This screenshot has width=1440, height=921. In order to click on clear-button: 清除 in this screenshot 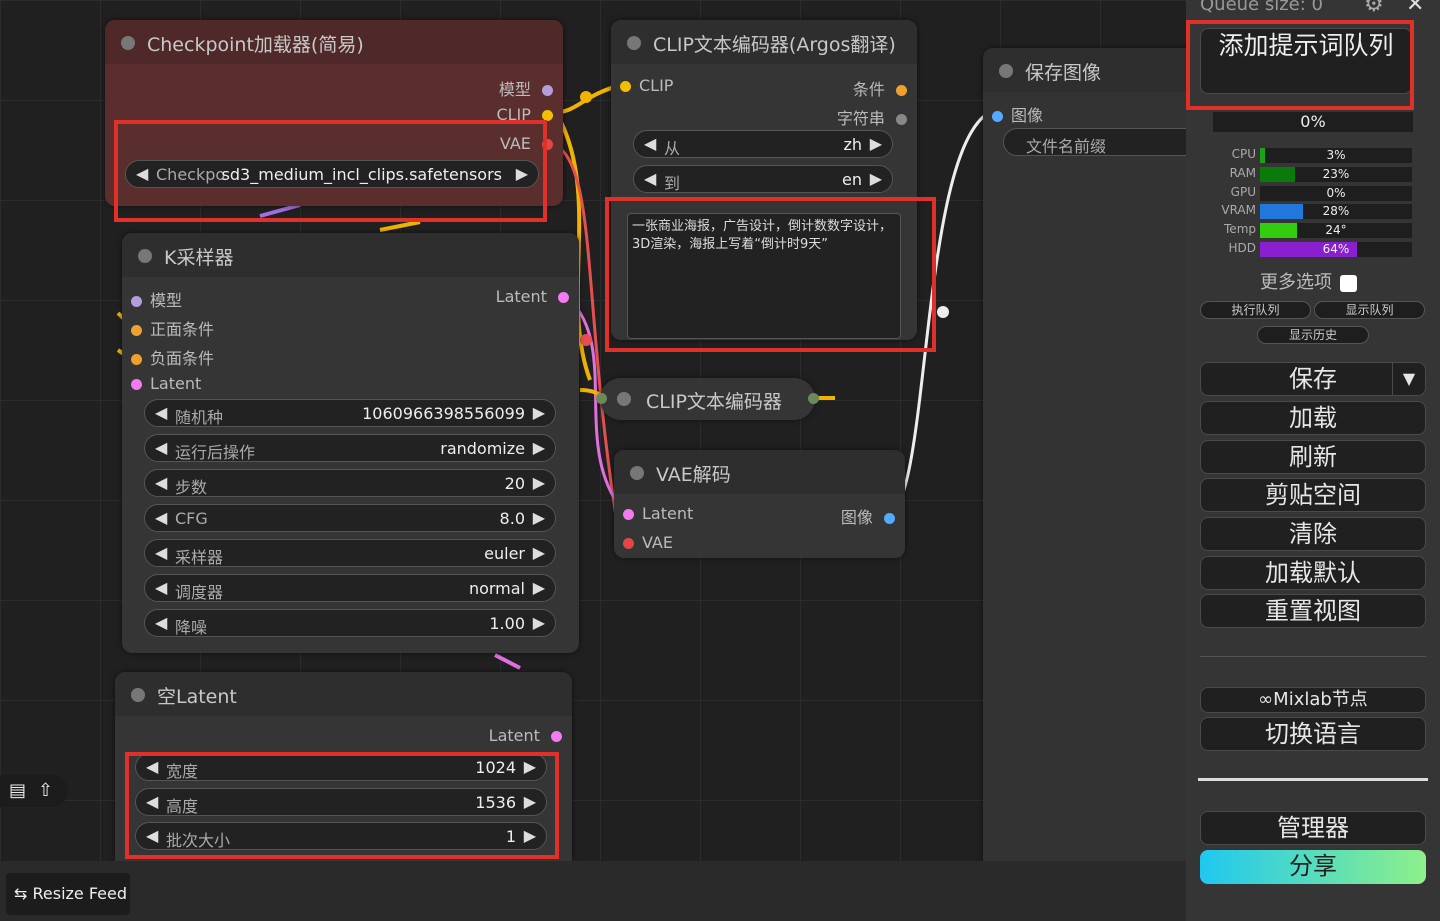, I will do `click(1313, 534)`.